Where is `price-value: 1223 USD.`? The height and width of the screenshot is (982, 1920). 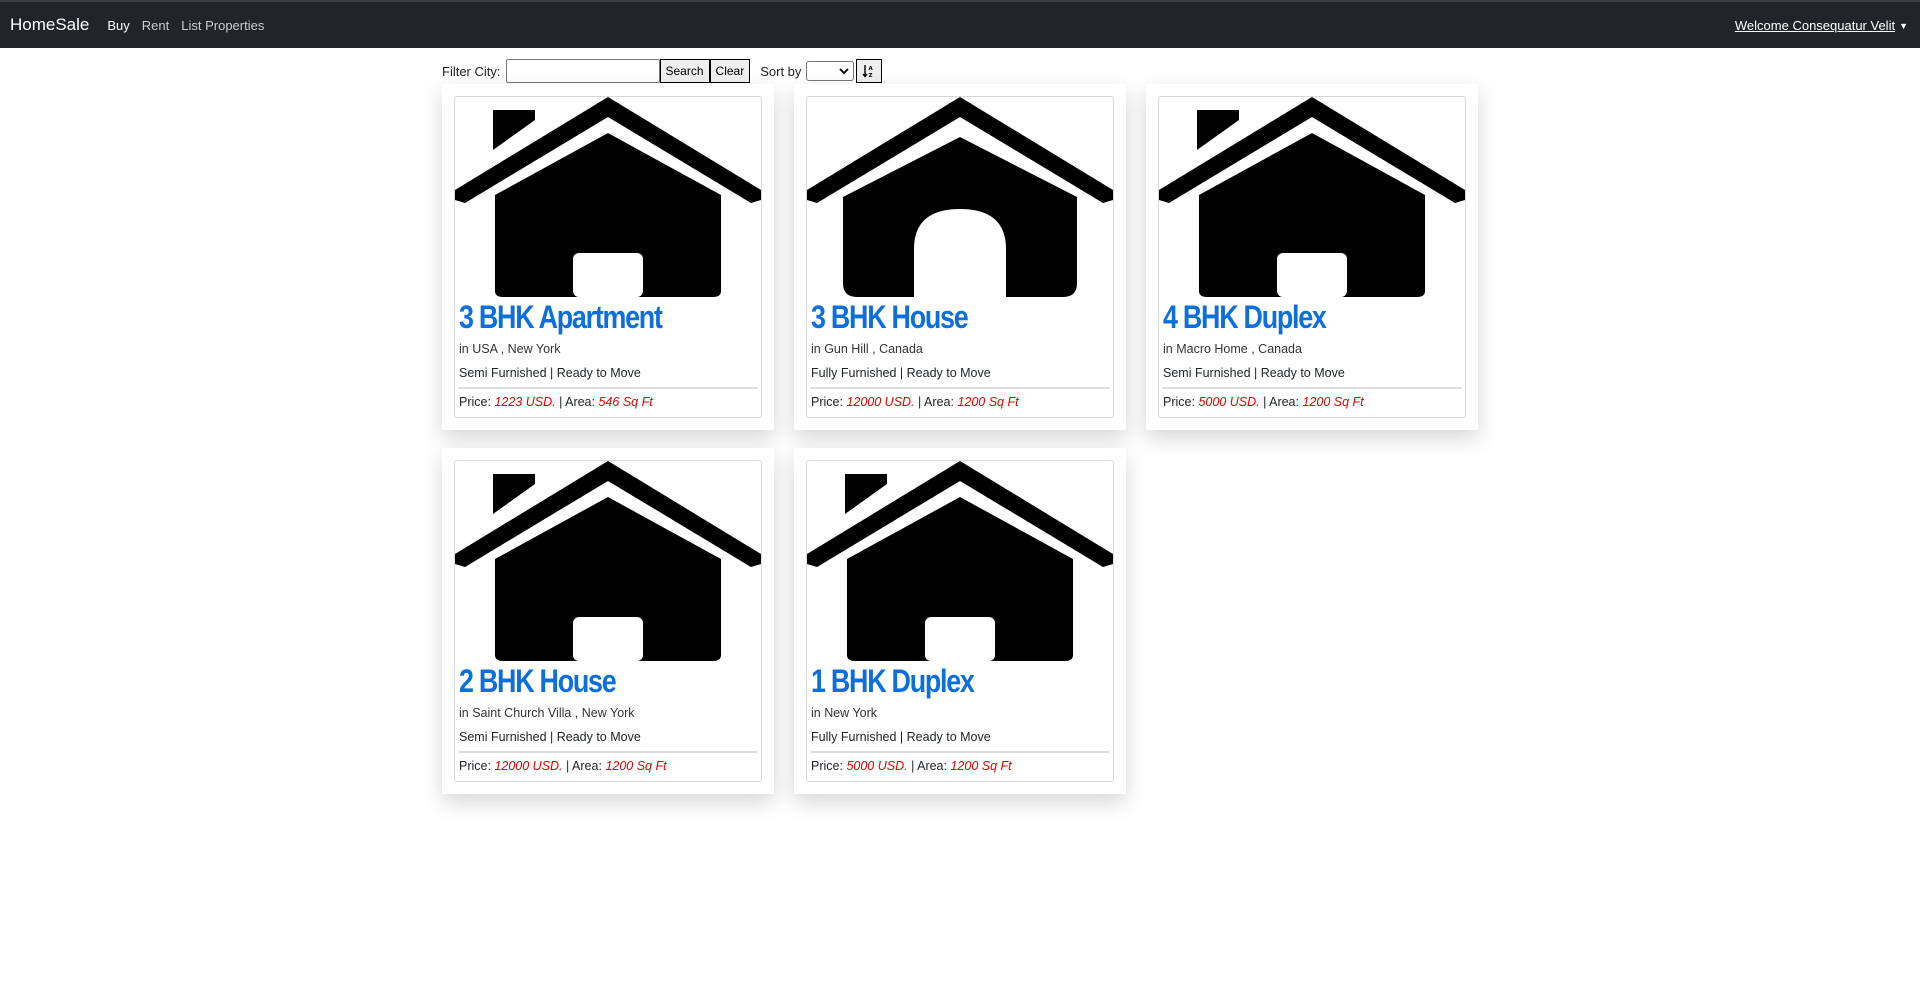 price-value: 1223 USD. is located at coordinates (525, 402).